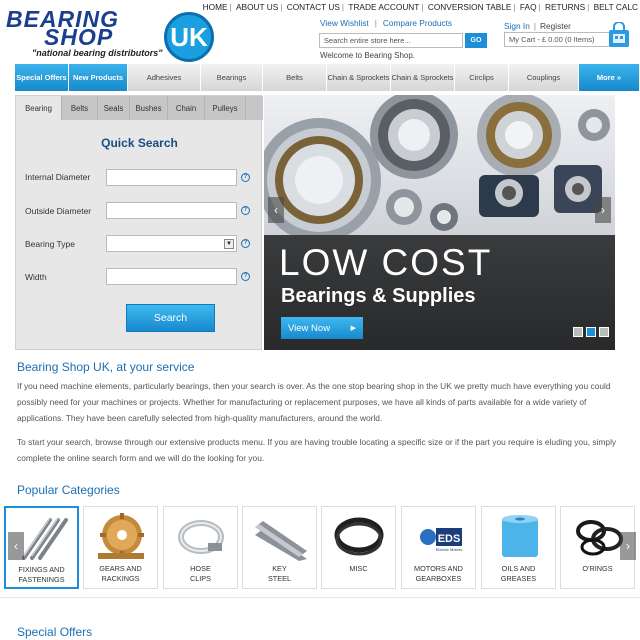 Image resolution: width=640 pixels, height=640 pixels. Describe the element at coordinates (322, 328) in the screenshot. I see `view-now-button: View Now ▶` at that location.